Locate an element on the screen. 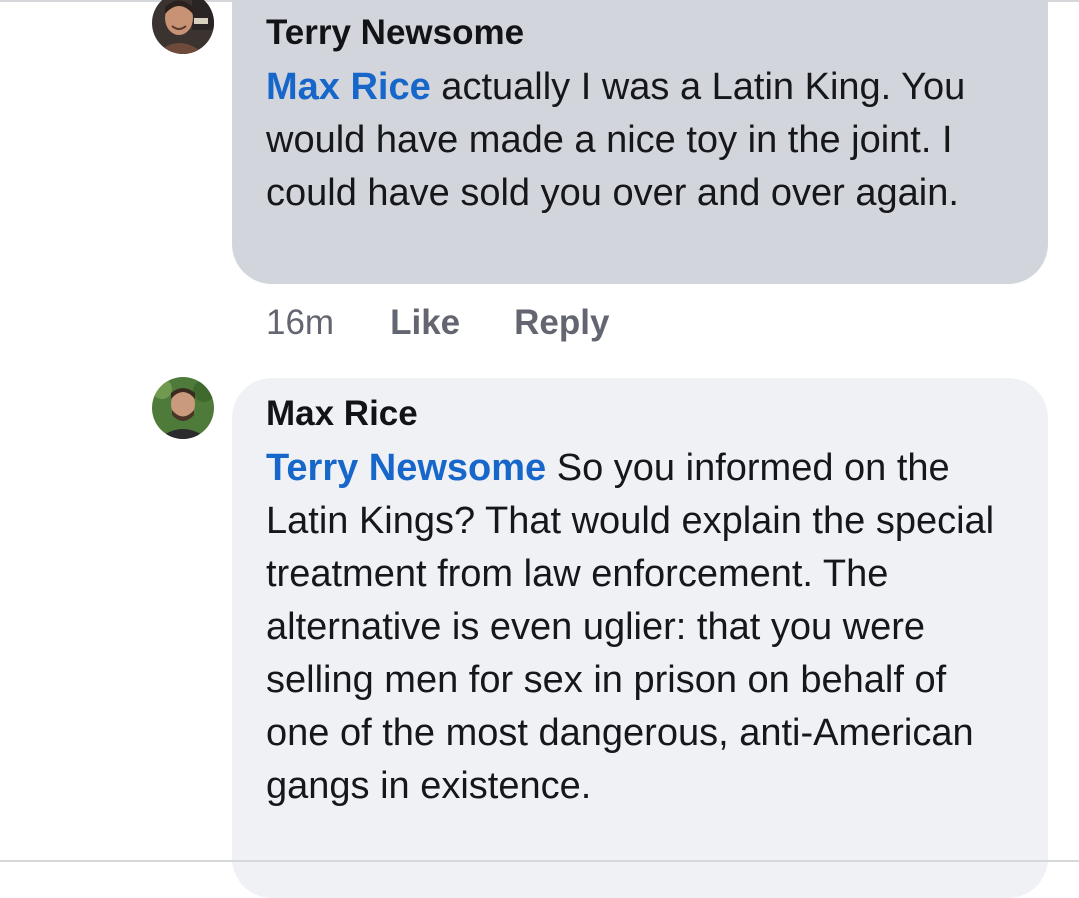 This screenshot has height=898, width=1079. comment-actions: 16m Like Reply is located at coordinates (464, 323).